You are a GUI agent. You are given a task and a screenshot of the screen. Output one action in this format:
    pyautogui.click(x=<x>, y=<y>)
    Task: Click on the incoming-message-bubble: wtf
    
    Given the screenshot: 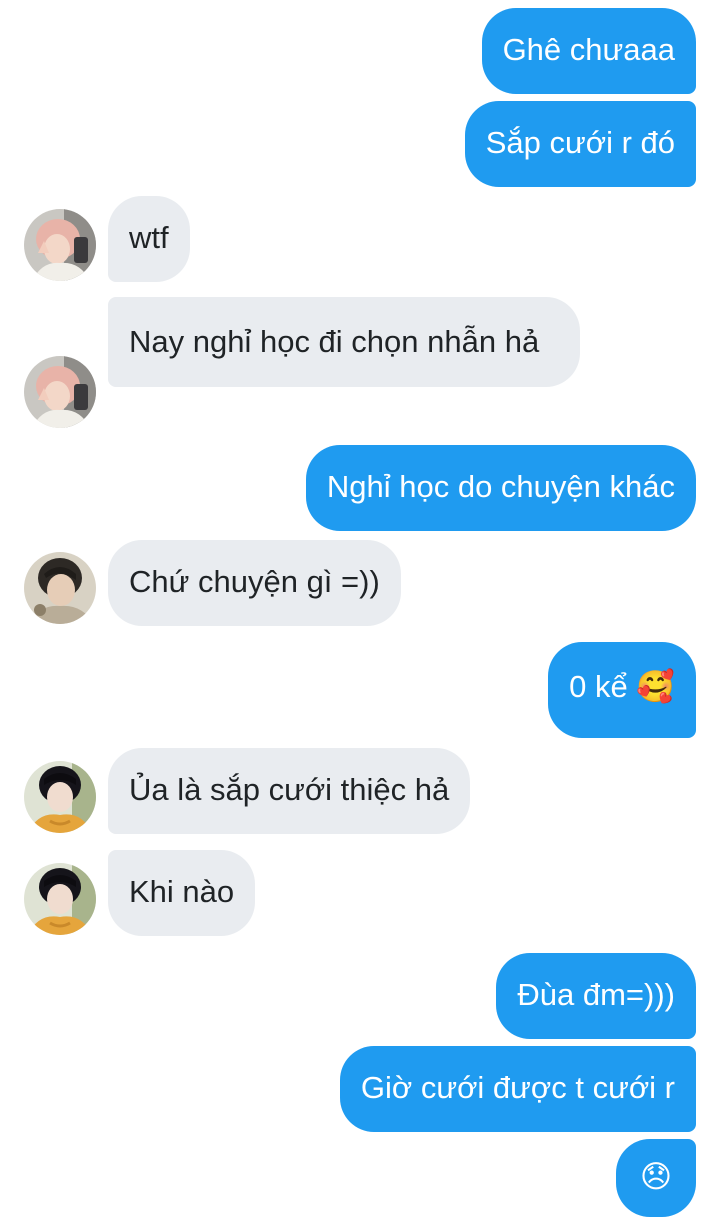 What is the action you would take?
    pyautogui.click(x=149, y=239)
    